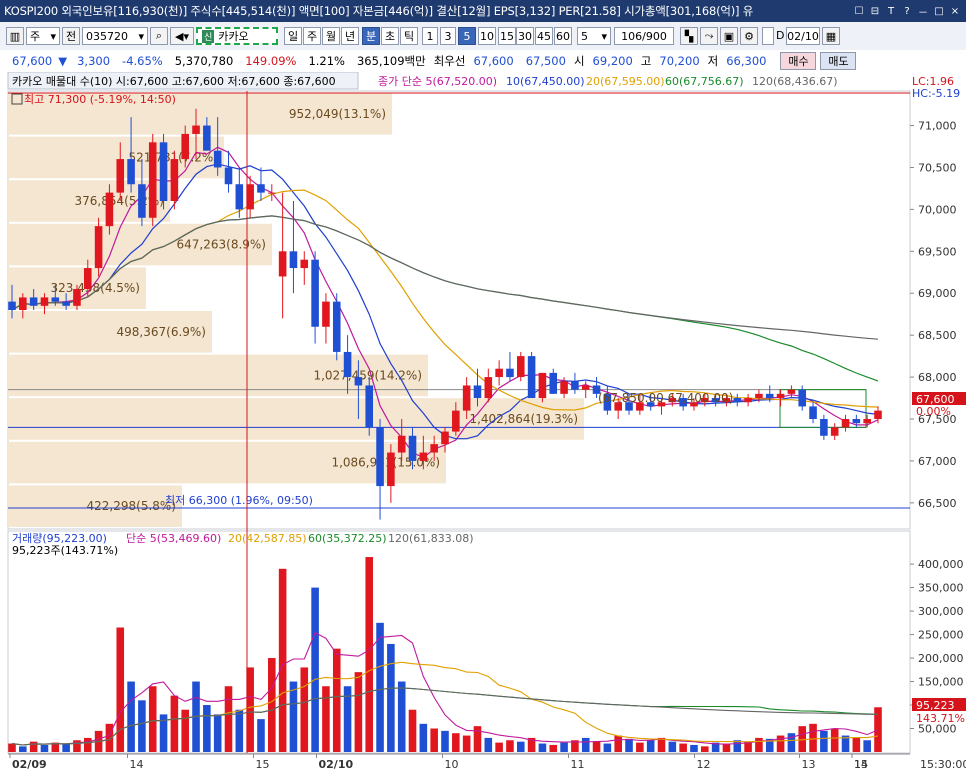 Image resolution: width=966 pixels, height=777 pixels. What do you see at coordinates (115, 36) in the screenshot?
I see `stock-code-input: 035720 ▾` at bounding box center [115, 36].